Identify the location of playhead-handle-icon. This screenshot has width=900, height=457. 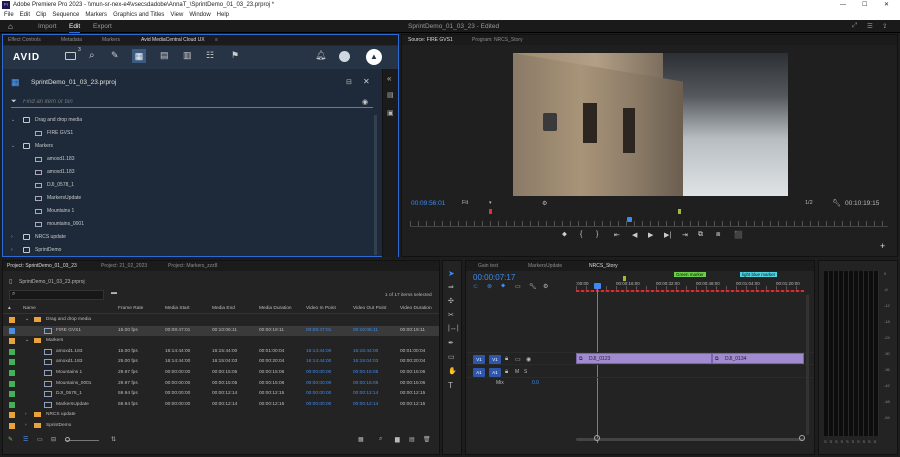
(597, 286).